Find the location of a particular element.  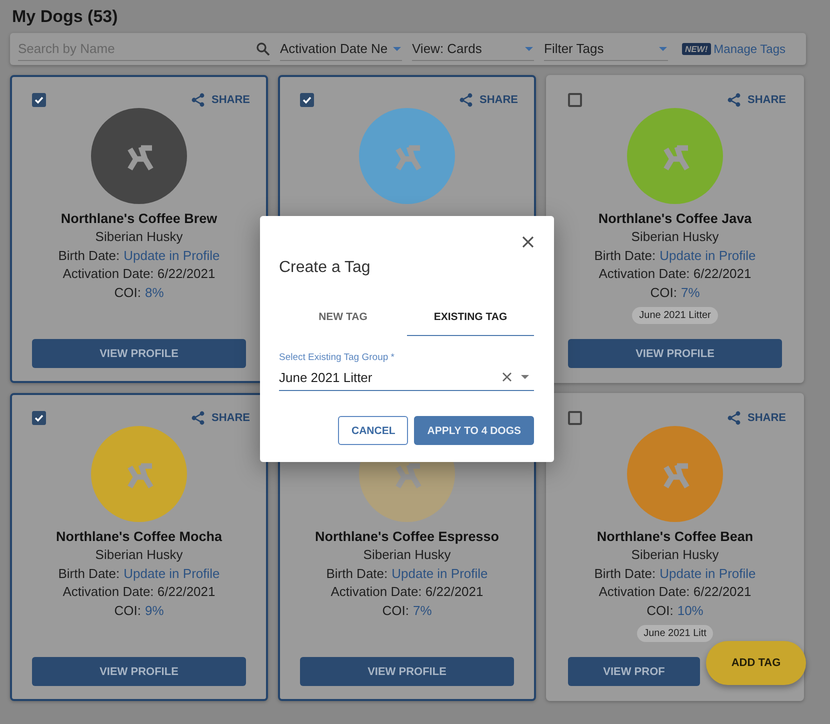

dog-name: Northlane's Coffee Espresso is located at coordinates (406, 537).